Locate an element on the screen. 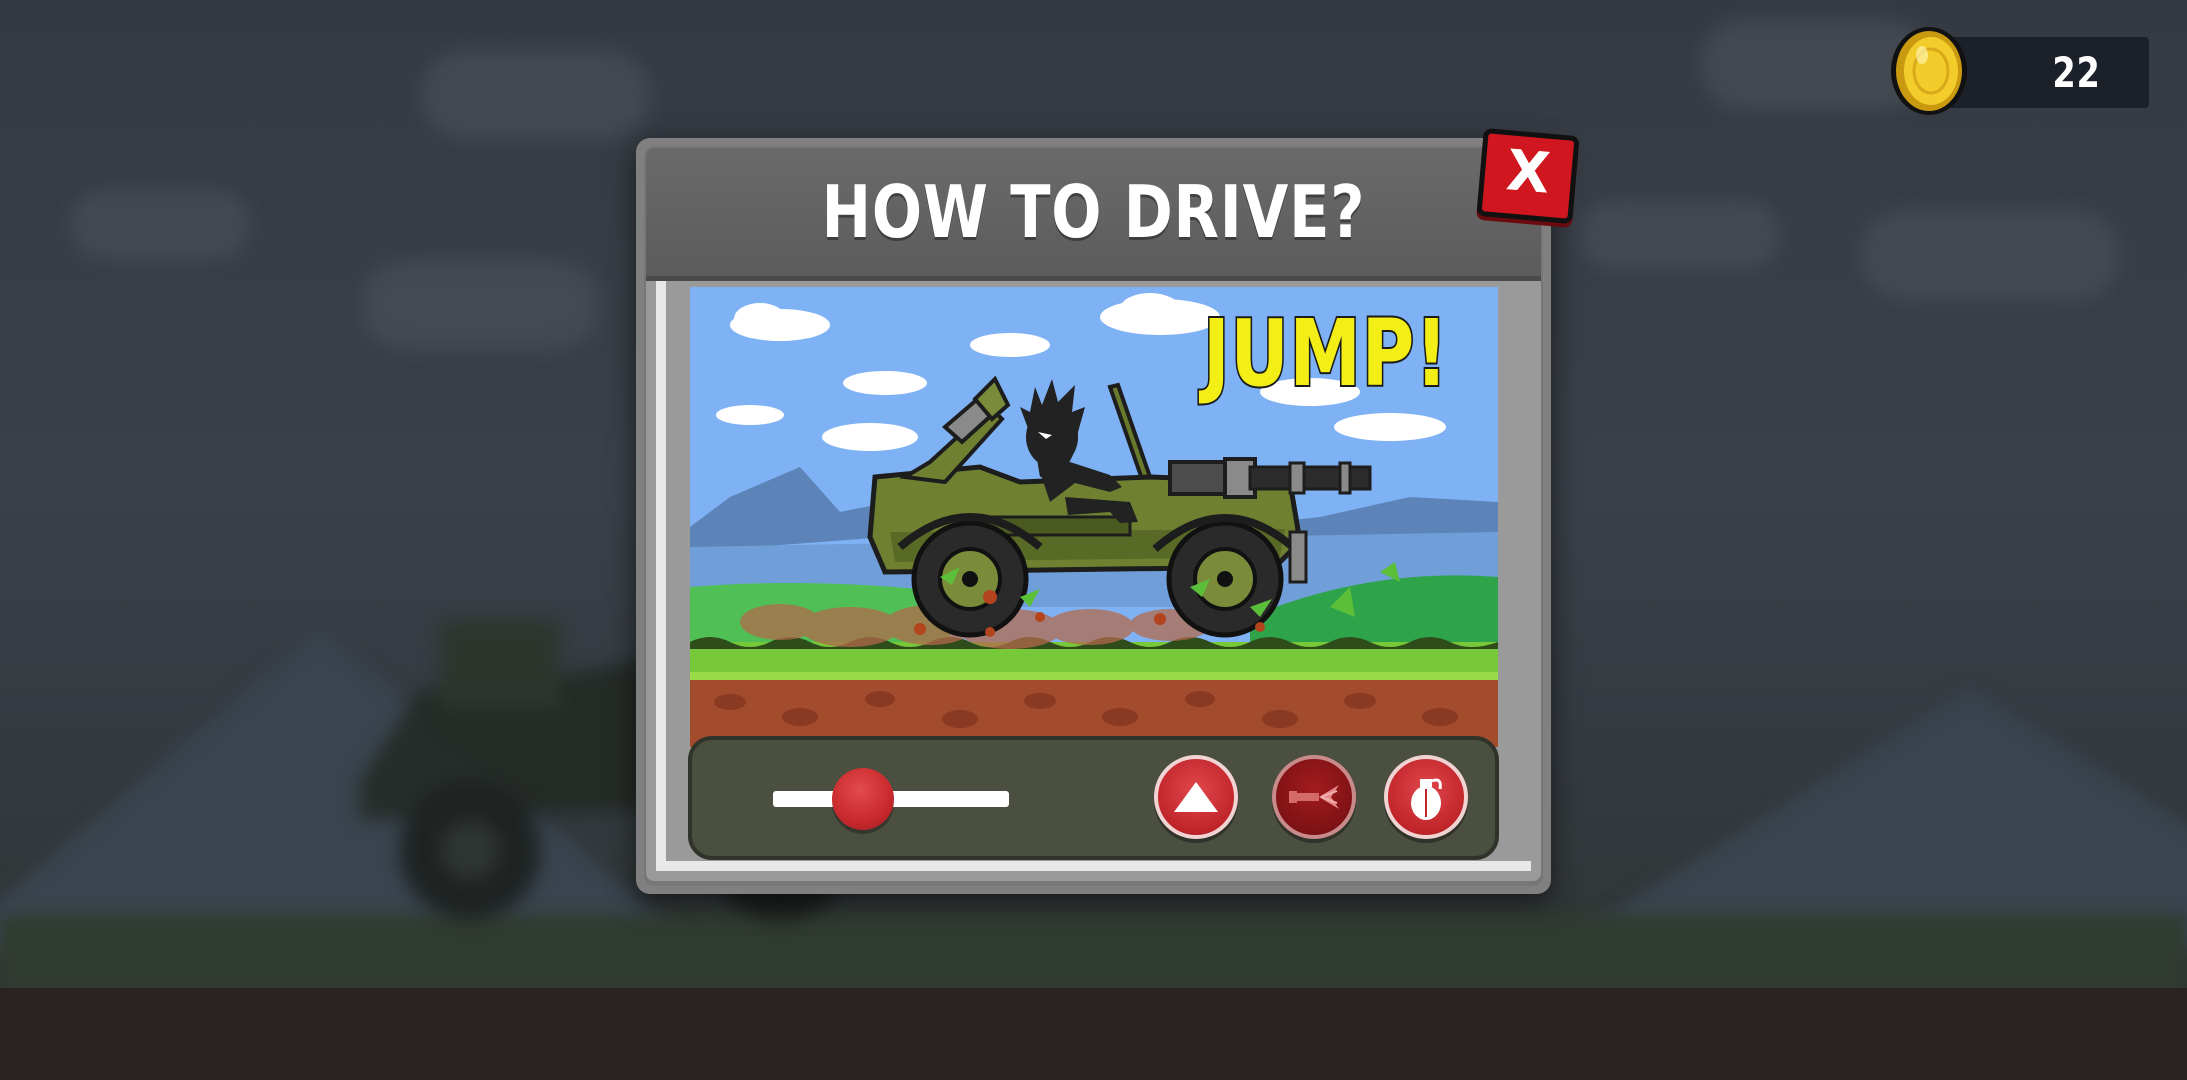 The height and width of the screenshot is (1080, 2187). grenade-button is located at coordinates (1426, 797).